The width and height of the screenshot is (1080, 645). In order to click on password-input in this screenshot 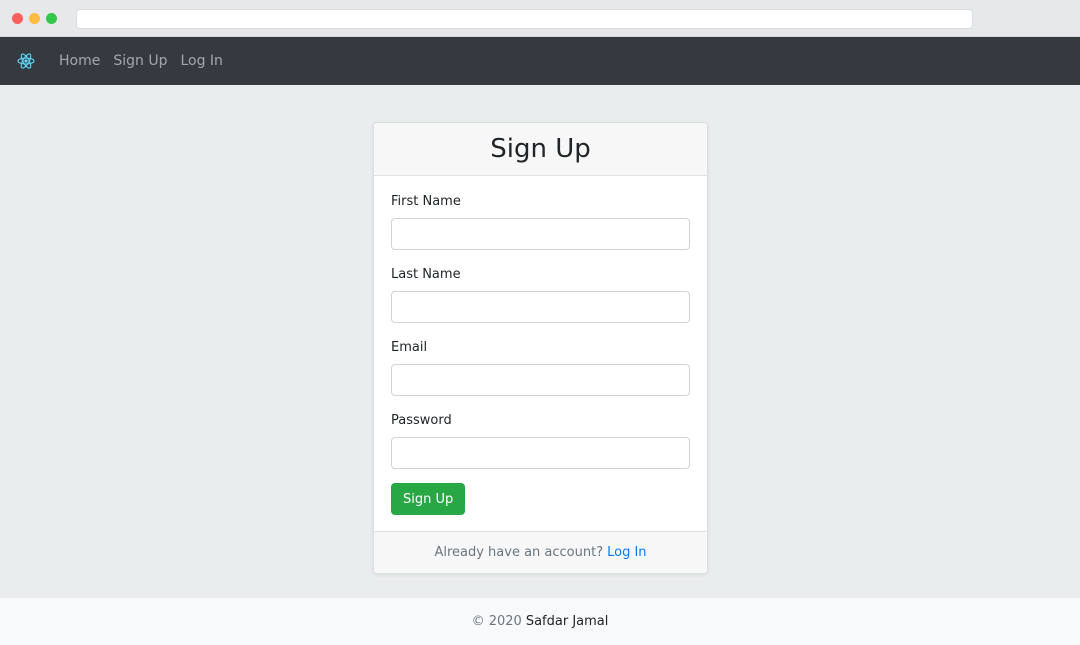, I will do `click(540, 453)`.